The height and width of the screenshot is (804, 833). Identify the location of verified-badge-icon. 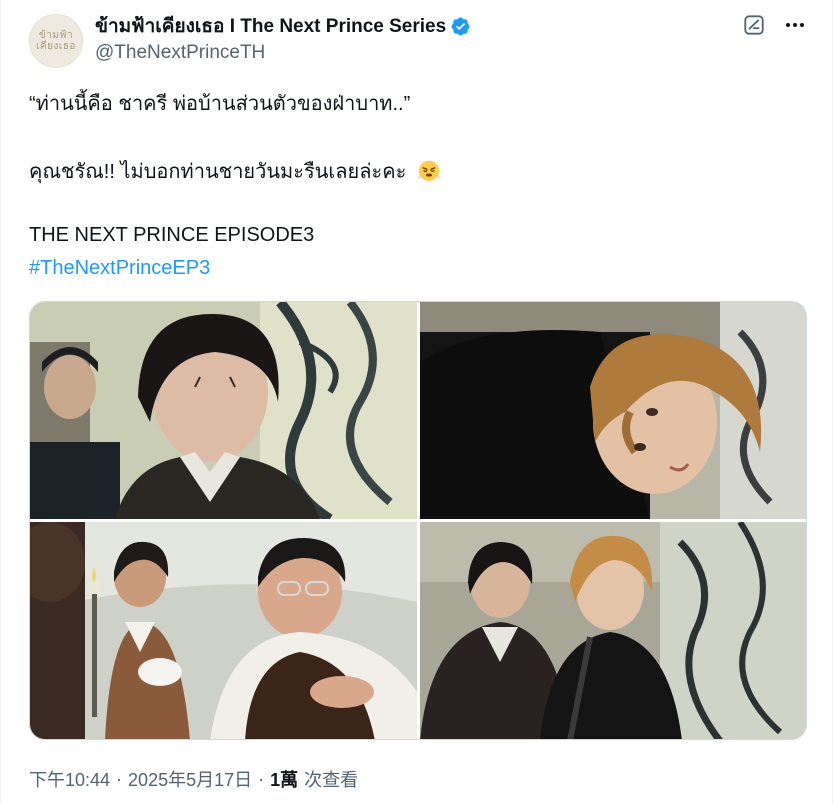
(460, 26).